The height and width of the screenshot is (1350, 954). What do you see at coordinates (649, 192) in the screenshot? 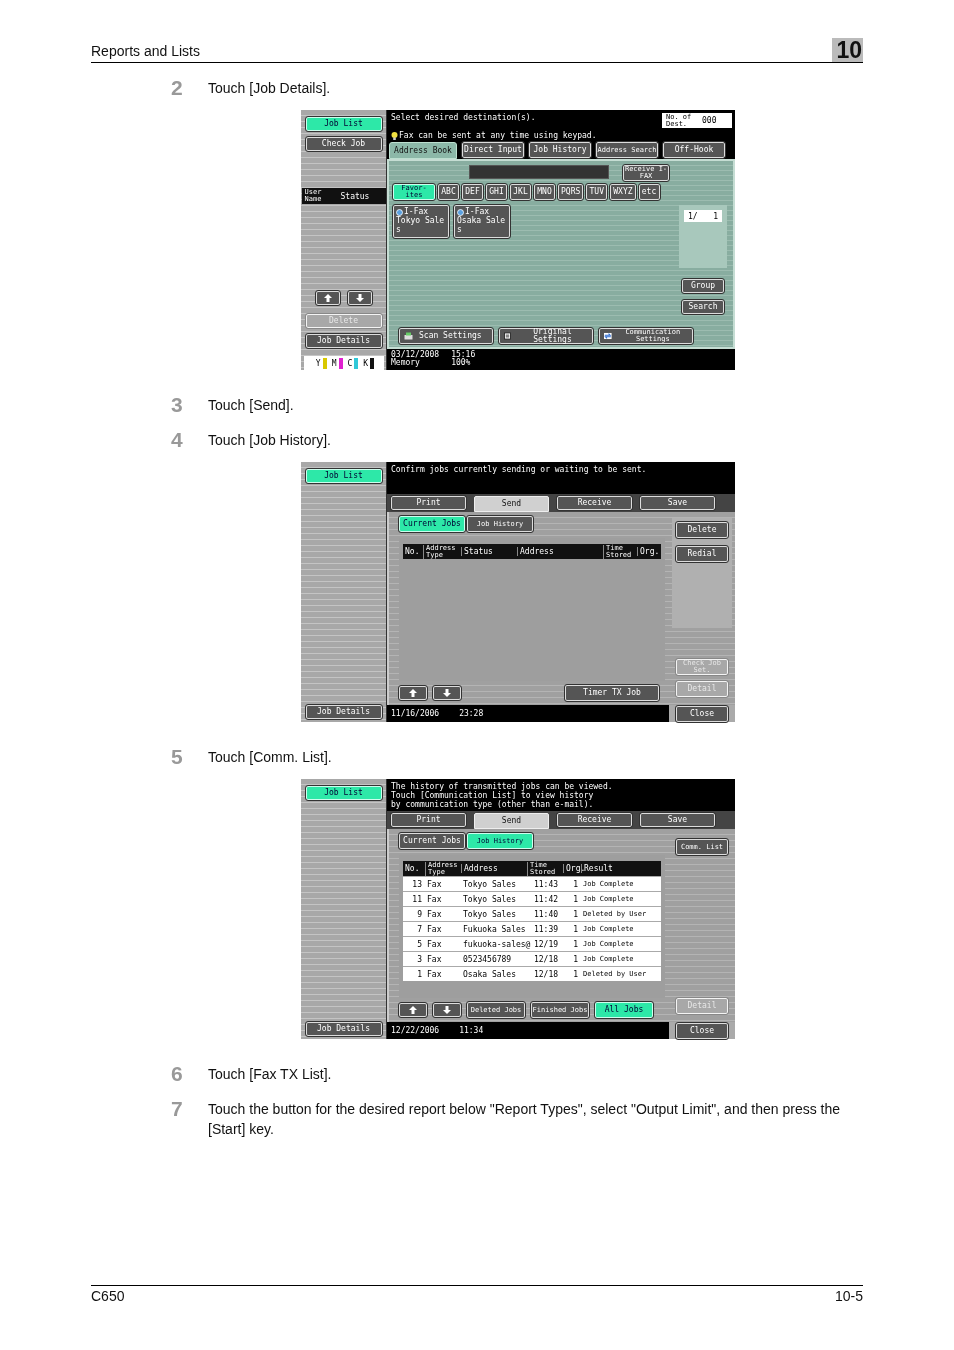
I see `index-key: etc` at bounding box center [649, 192].